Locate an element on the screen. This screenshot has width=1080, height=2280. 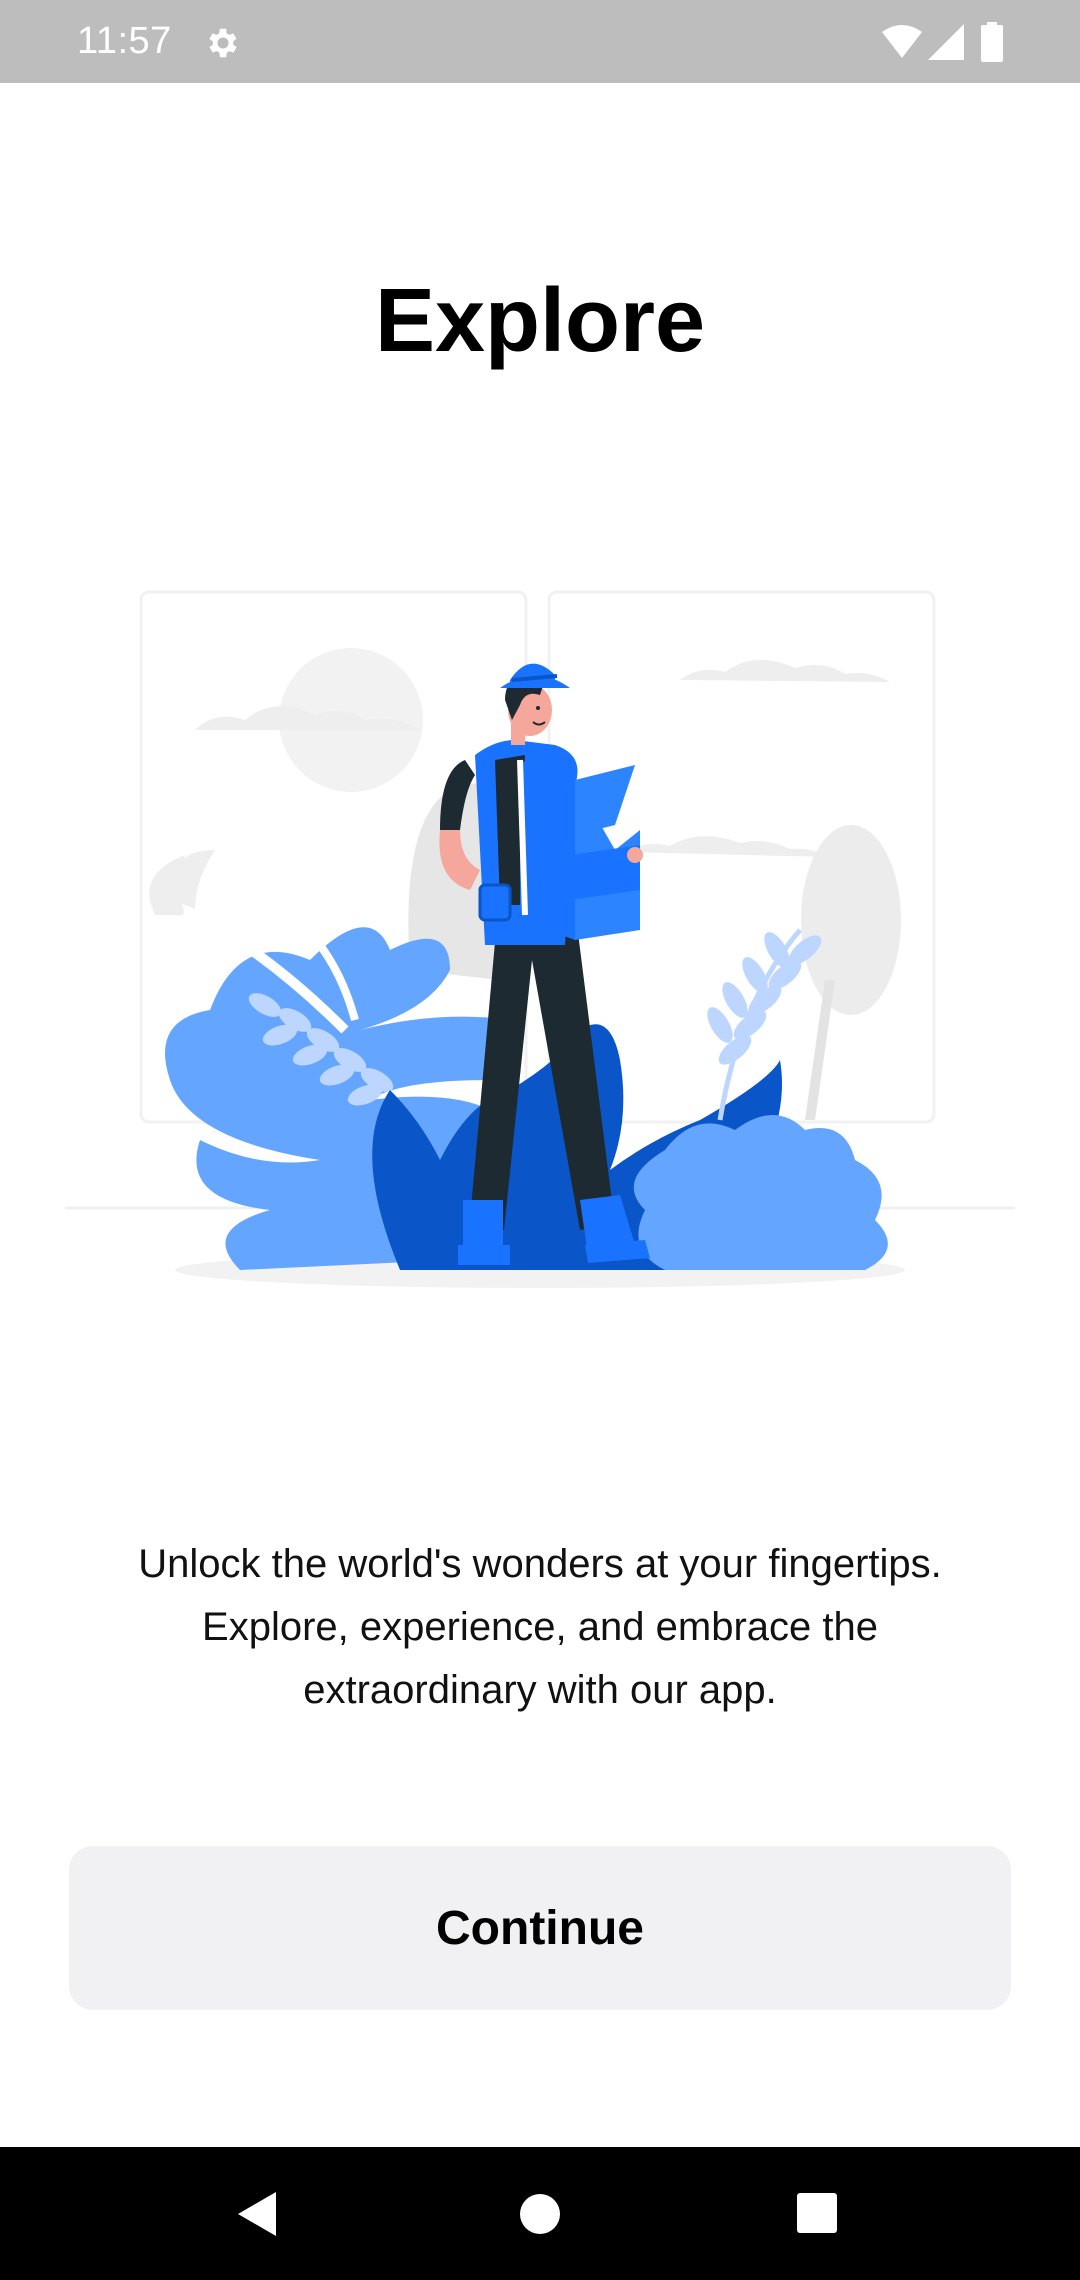
recents-icon is located at coordinates (817, 2213).